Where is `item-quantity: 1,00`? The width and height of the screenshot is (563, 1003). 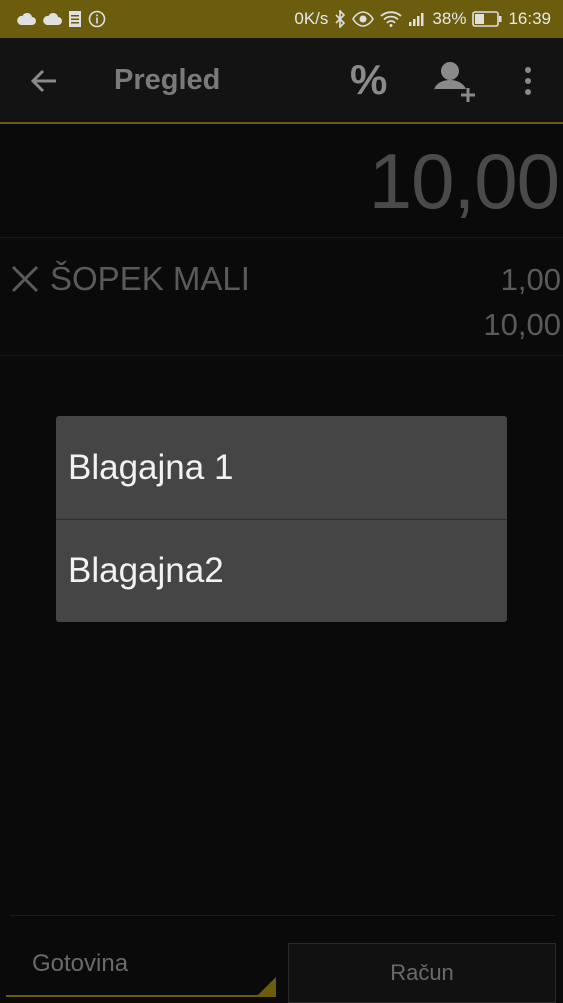 item-quantity: 1,00 is located at coordinates (530, 279).